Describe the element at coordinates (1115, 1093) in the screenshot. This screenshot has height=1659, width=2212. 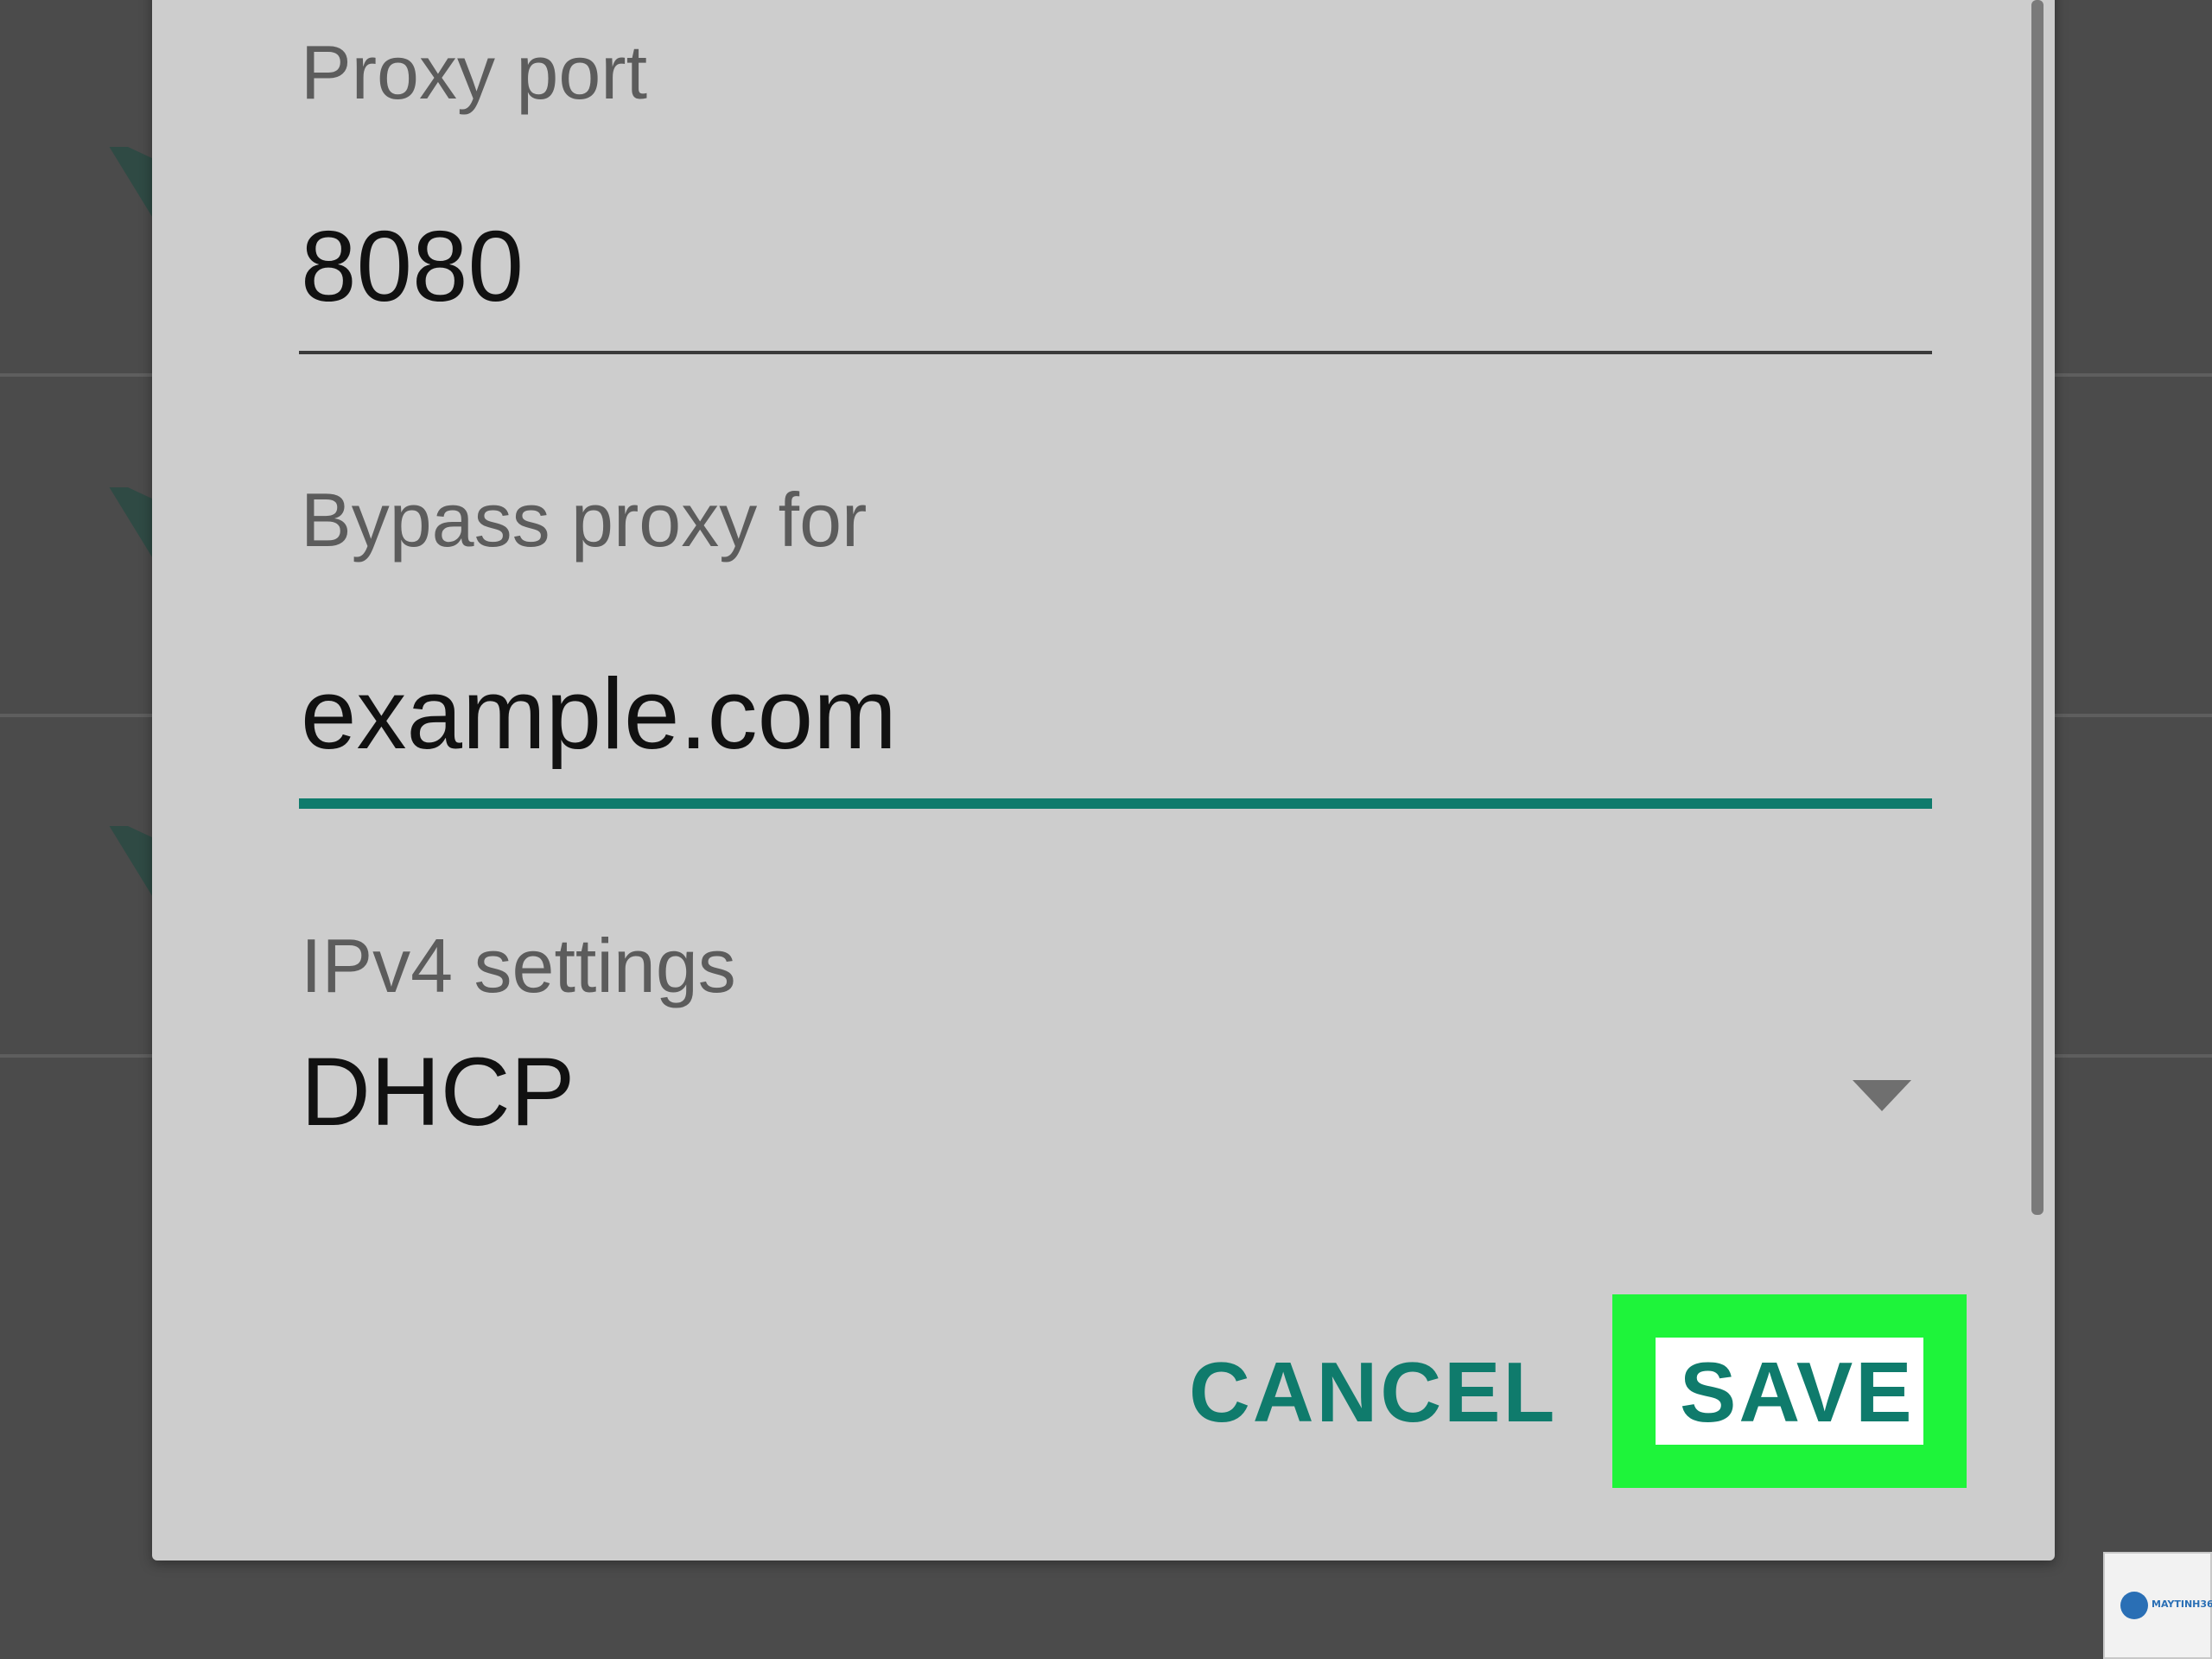
I see `ipv4-settings-dropdown: DHCP` at that location.